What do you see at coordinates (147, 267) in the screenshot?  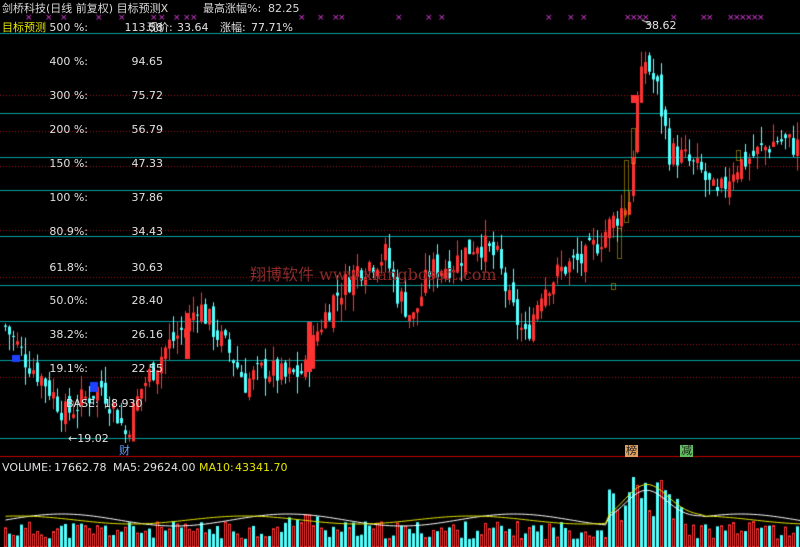 I see `level-value-7: 30.63` at bounding box center [147, 267].